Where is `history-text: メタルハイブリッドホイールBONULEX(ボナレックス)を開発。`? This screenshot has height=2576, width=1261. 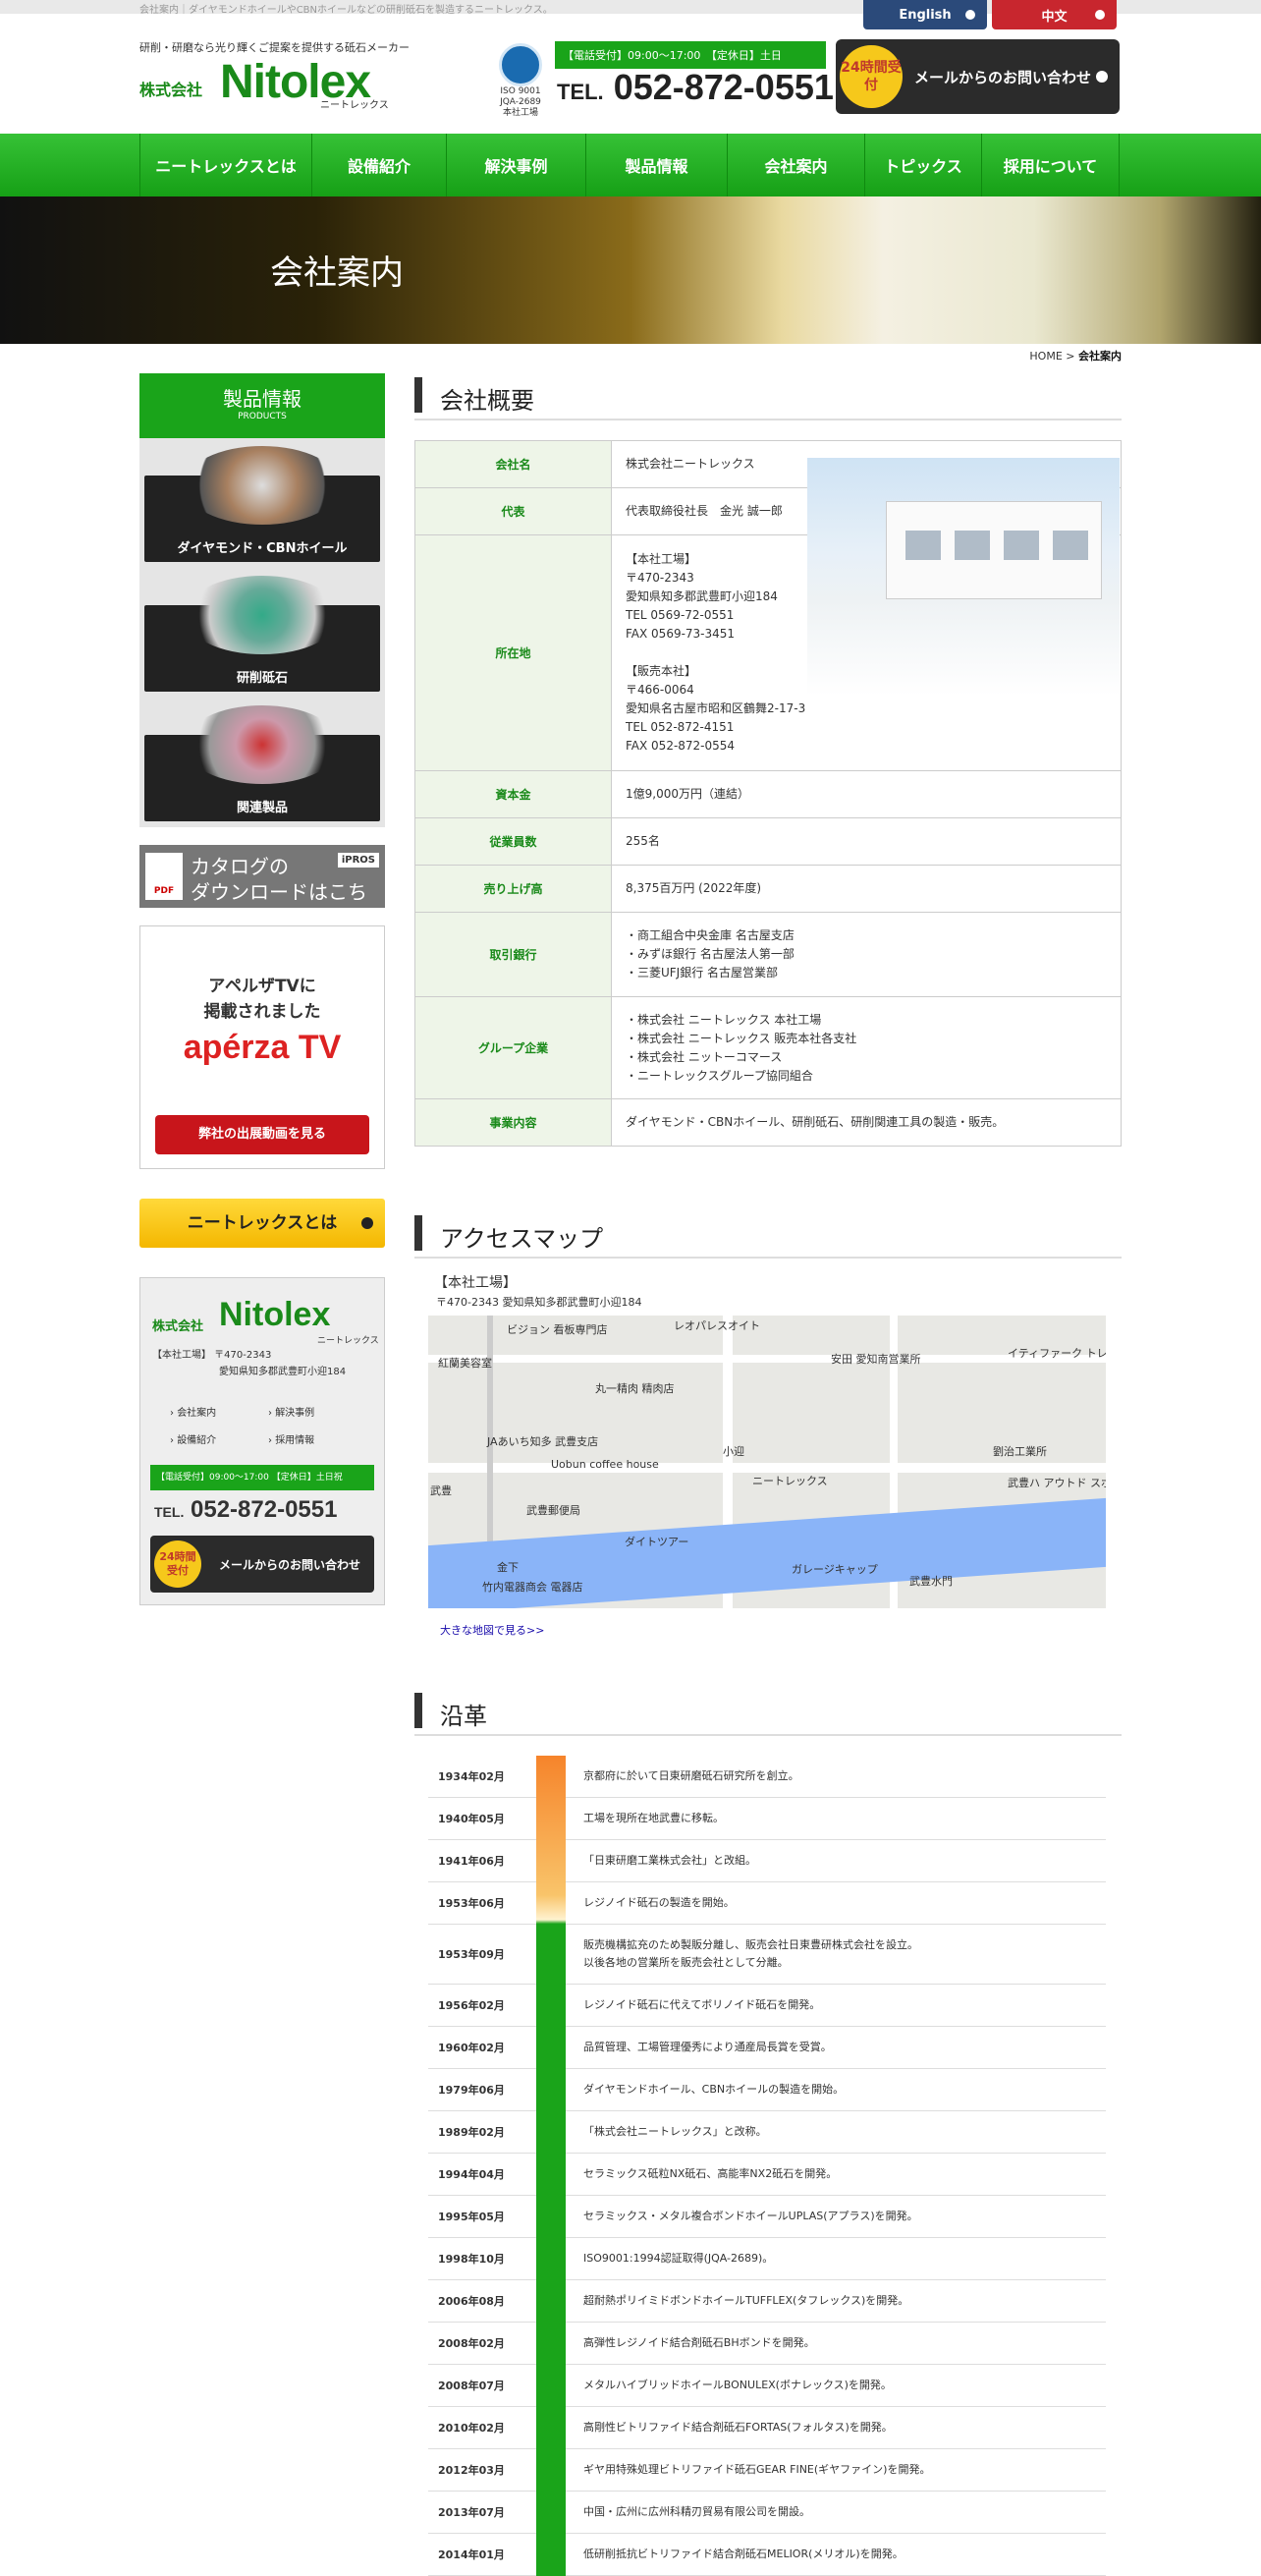 history-text: メタルハイブリッドホイールBONULEX(ボナレックス)を開発。 is located at coordinates (737, 2385).